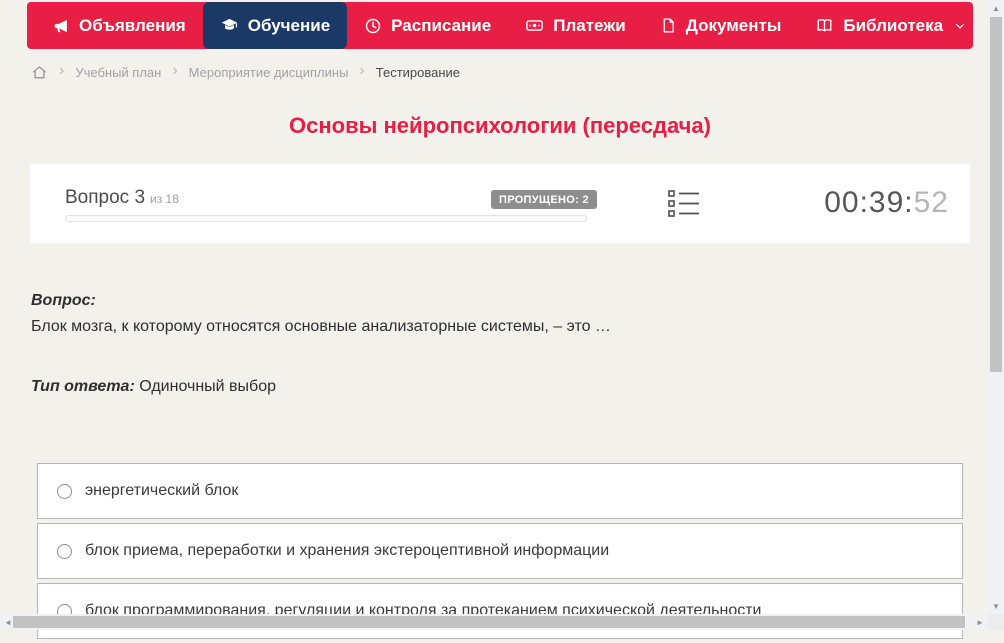  What do you see at coordinates (996, 622) in the screenshot?
I see `scrollbar-corner` at bounding box center [996, 622].